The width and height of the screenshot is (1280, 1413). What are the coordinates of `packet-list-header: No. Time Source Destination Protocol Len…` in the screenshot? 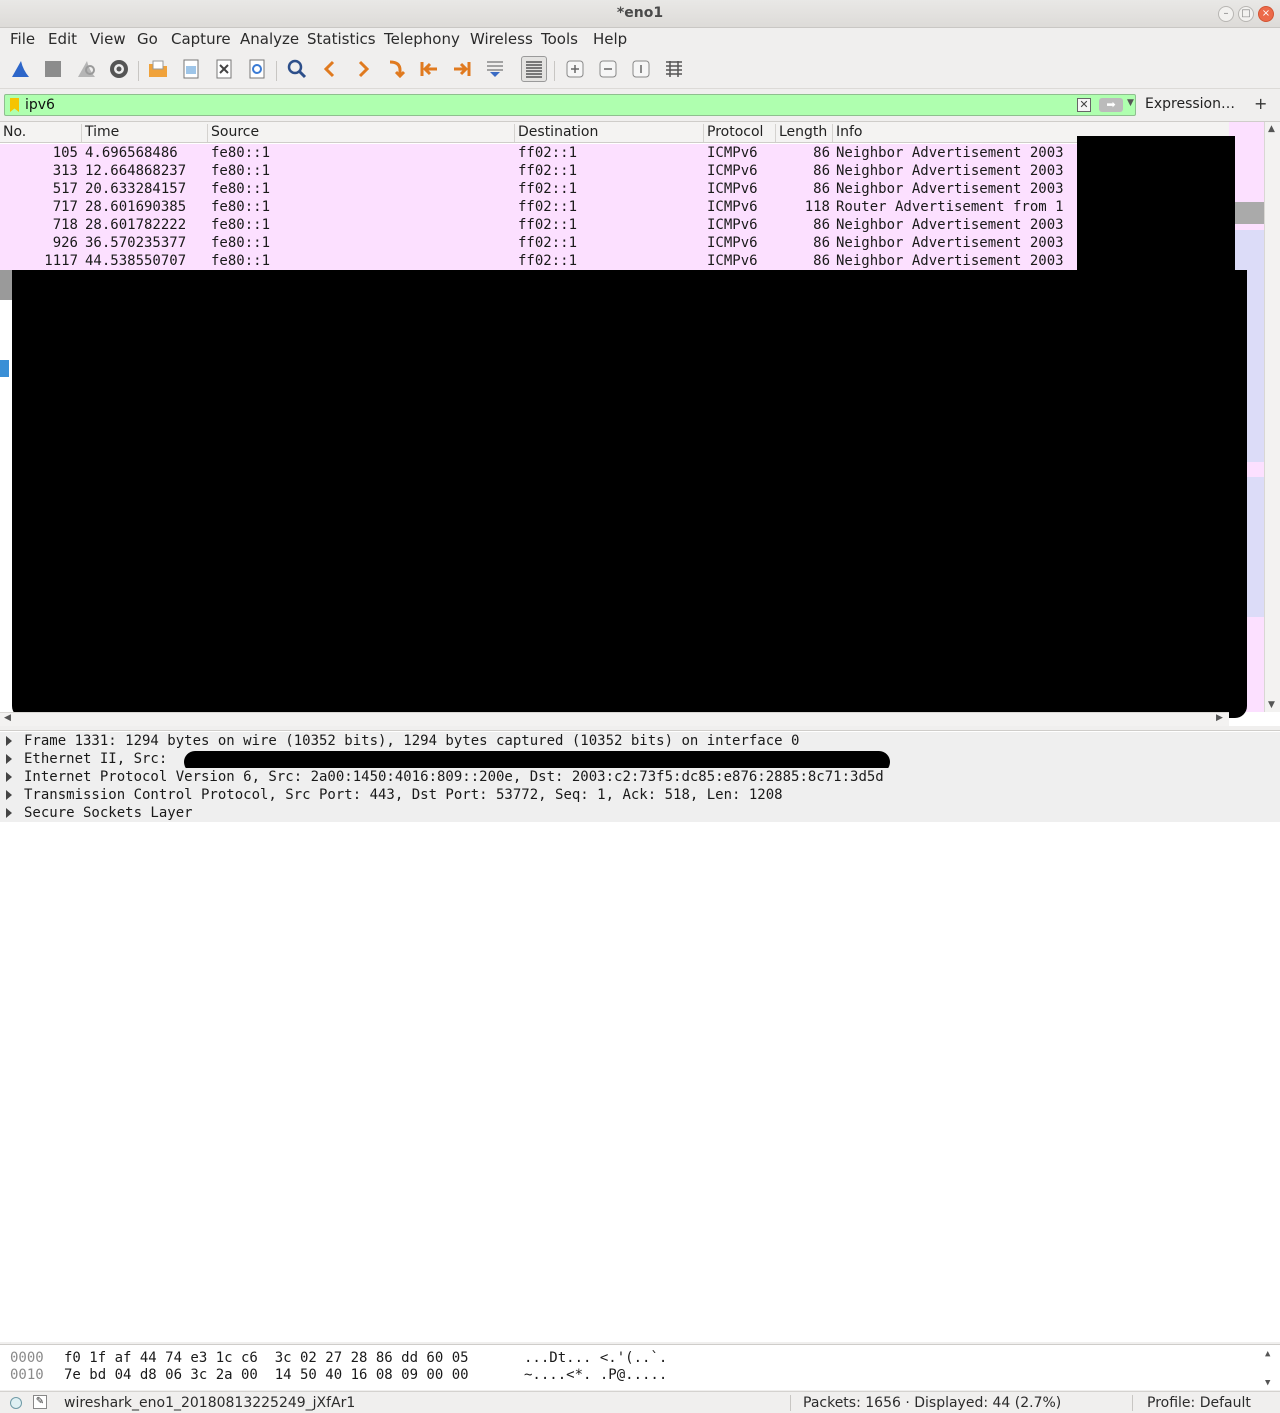 It's located at (615, 132).